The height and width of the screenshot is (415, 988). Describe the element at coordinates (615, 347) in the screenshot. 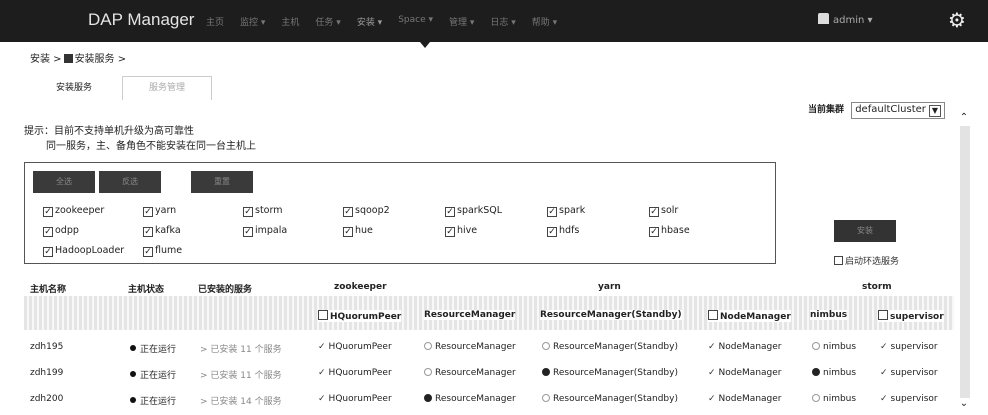

I see `option-label: ResourceManager(Standby)` at that location.